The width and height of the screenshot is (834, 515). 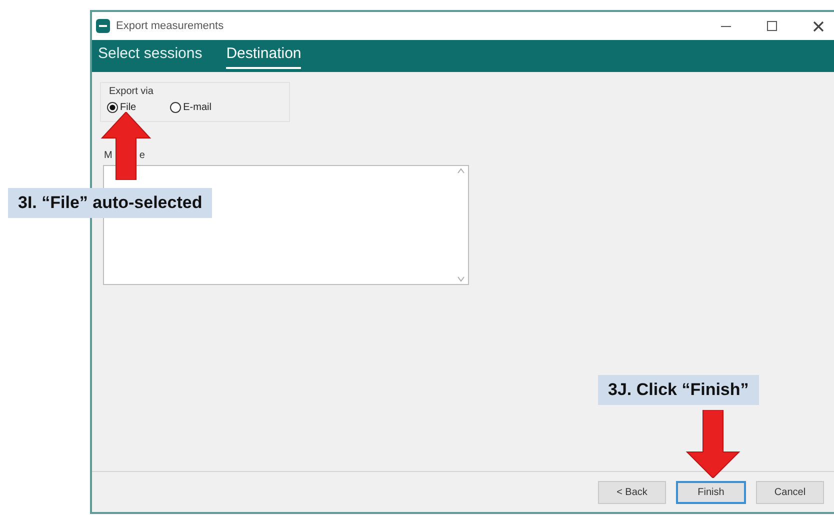 What do you see at coordinates (818, 26) in the screenshot?
I see `close-icon` at bounding box center [818, 26].